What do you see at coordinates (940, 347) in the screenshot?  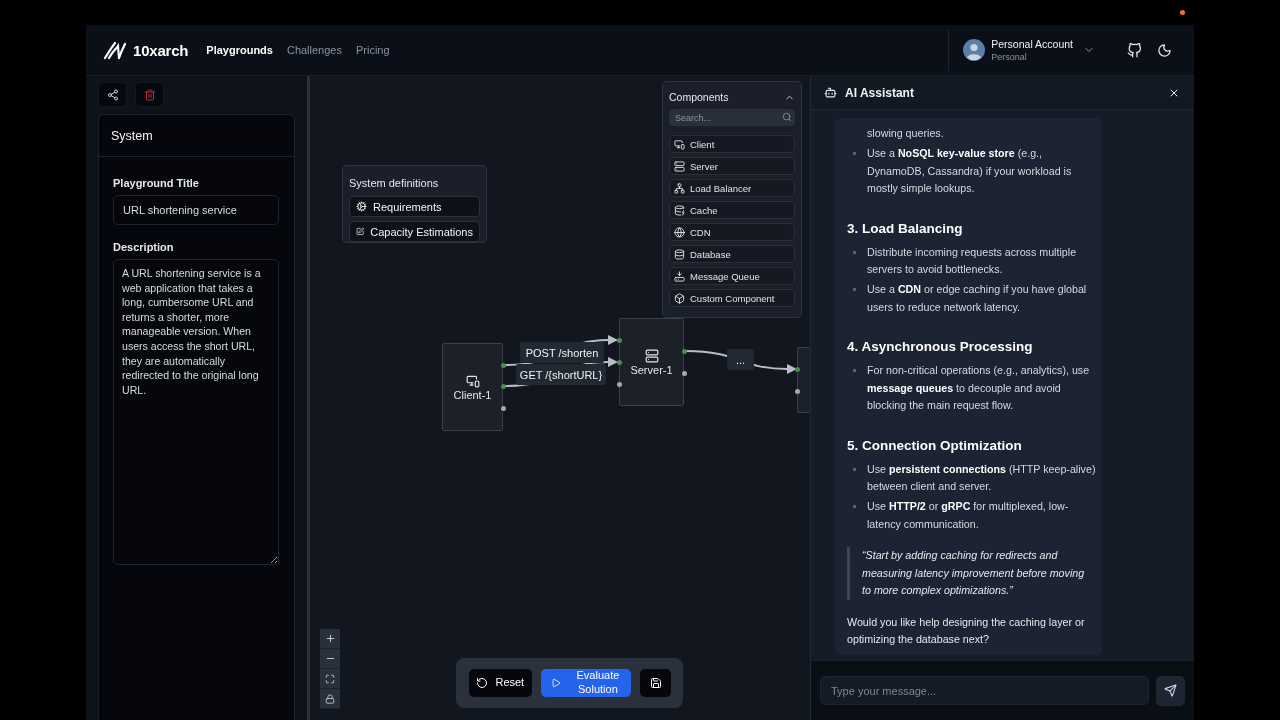 I see `message-heading: 4. Asynchronous Processing` at bounding box center [940, 347].